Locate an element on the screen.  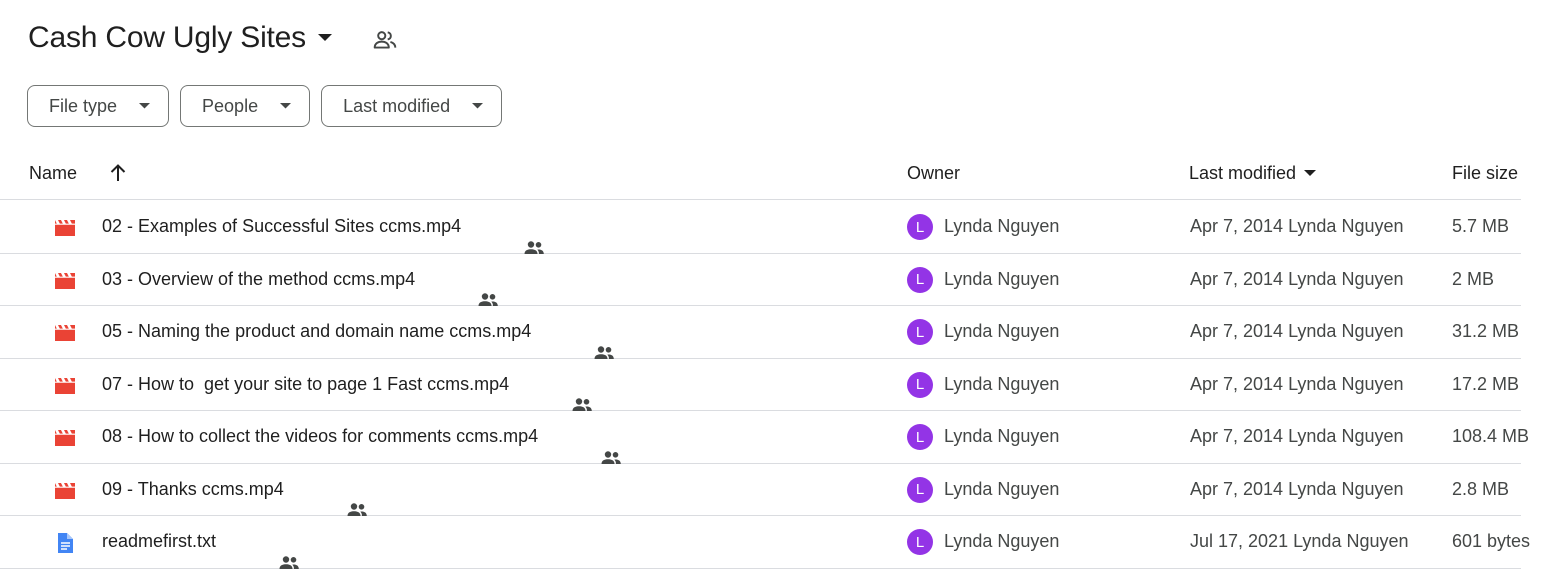
filter-file-type: File type is located at coordinates (98, 106).